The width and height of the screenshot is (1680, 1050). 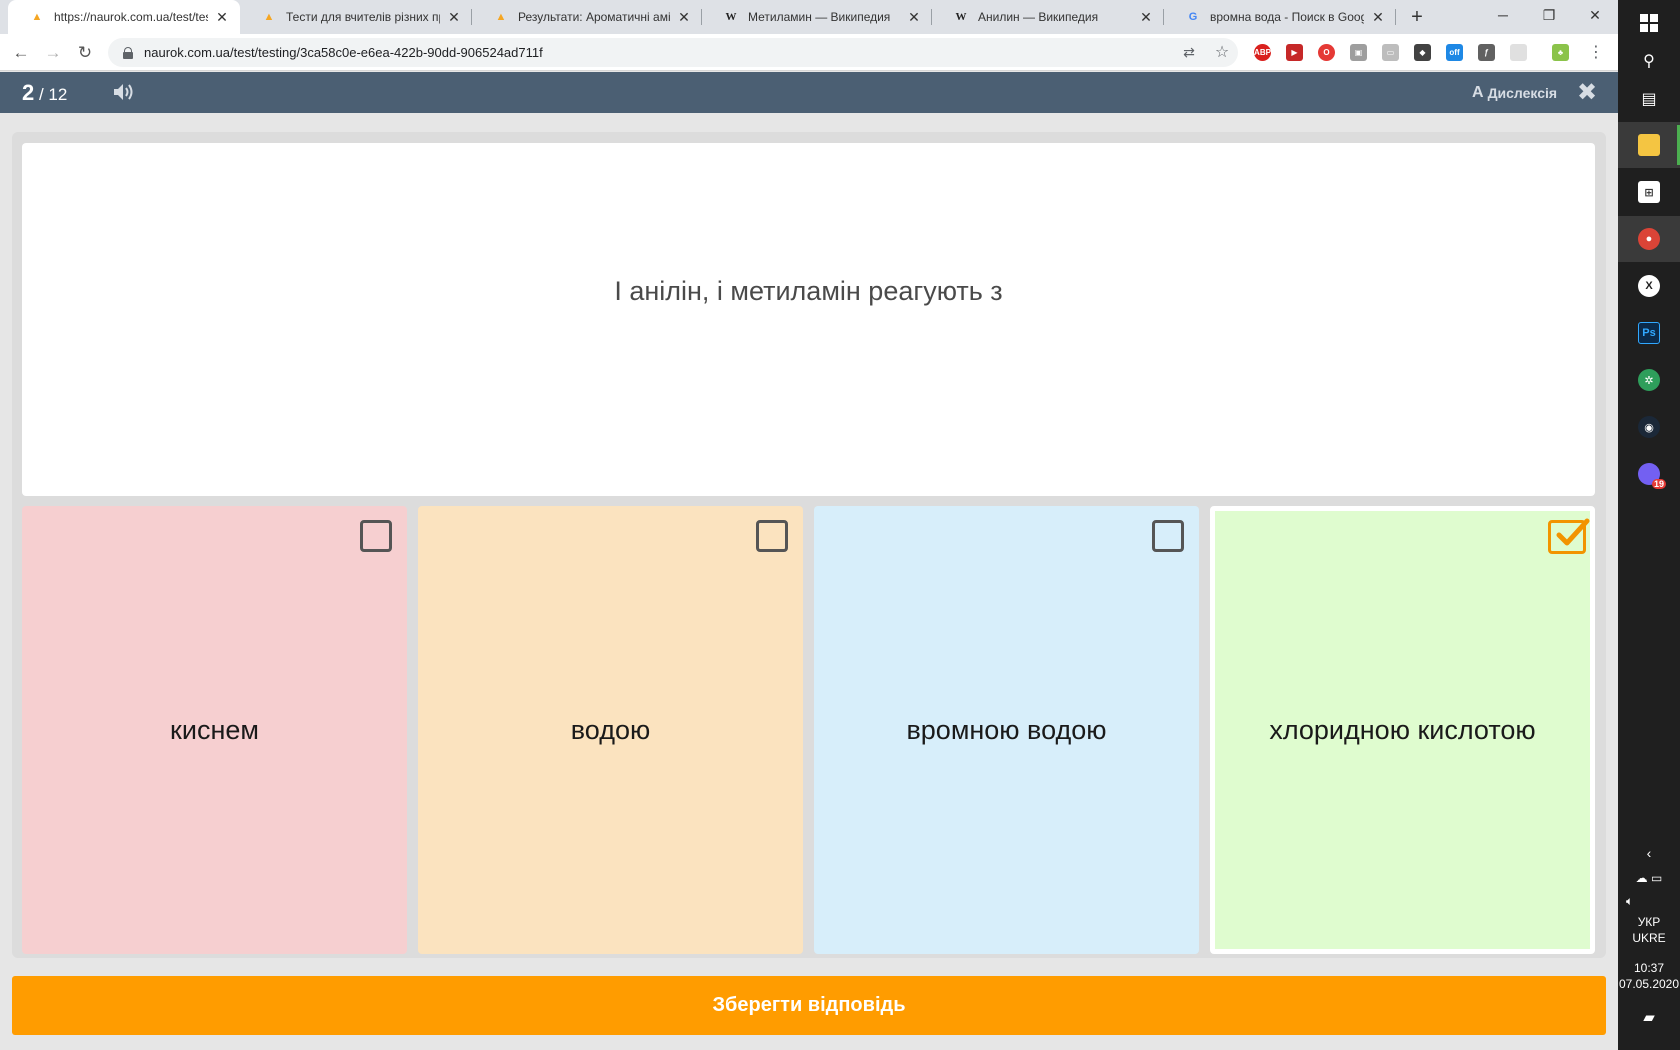 I want to click on xbox-icon: X, so click(x=1649, y=286).